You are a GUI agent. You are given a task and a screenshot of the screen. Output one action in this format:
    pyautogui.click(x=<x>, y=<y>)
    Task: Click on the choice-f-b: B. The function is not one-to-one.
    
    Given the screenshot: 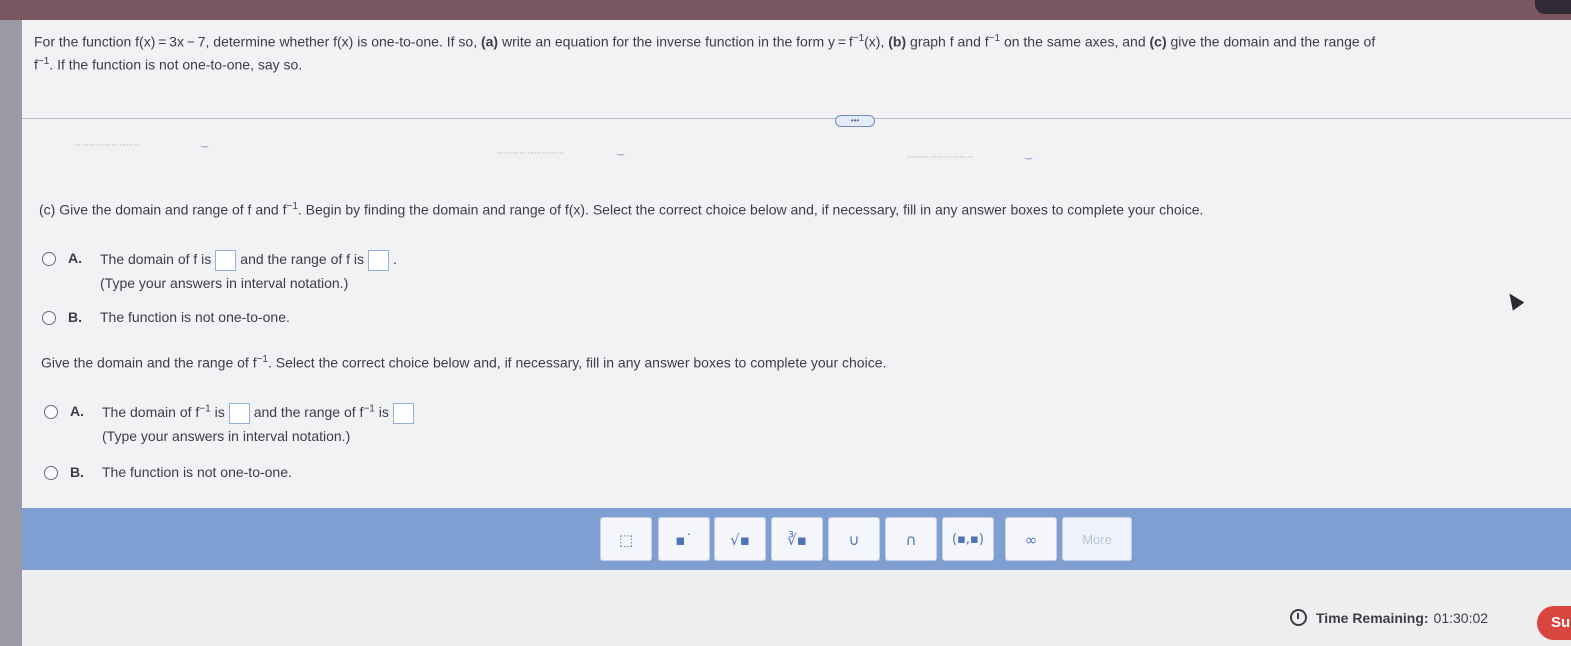 What is the action you would take?
    pyautogui.click(x=166, y=317)
    